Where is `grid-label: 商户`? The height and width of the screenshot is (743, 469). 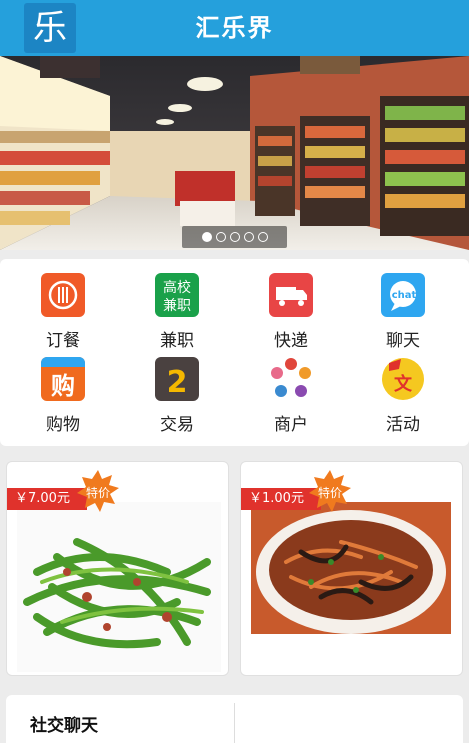 grid-label: 商户 is located at coordinates (291, 425).